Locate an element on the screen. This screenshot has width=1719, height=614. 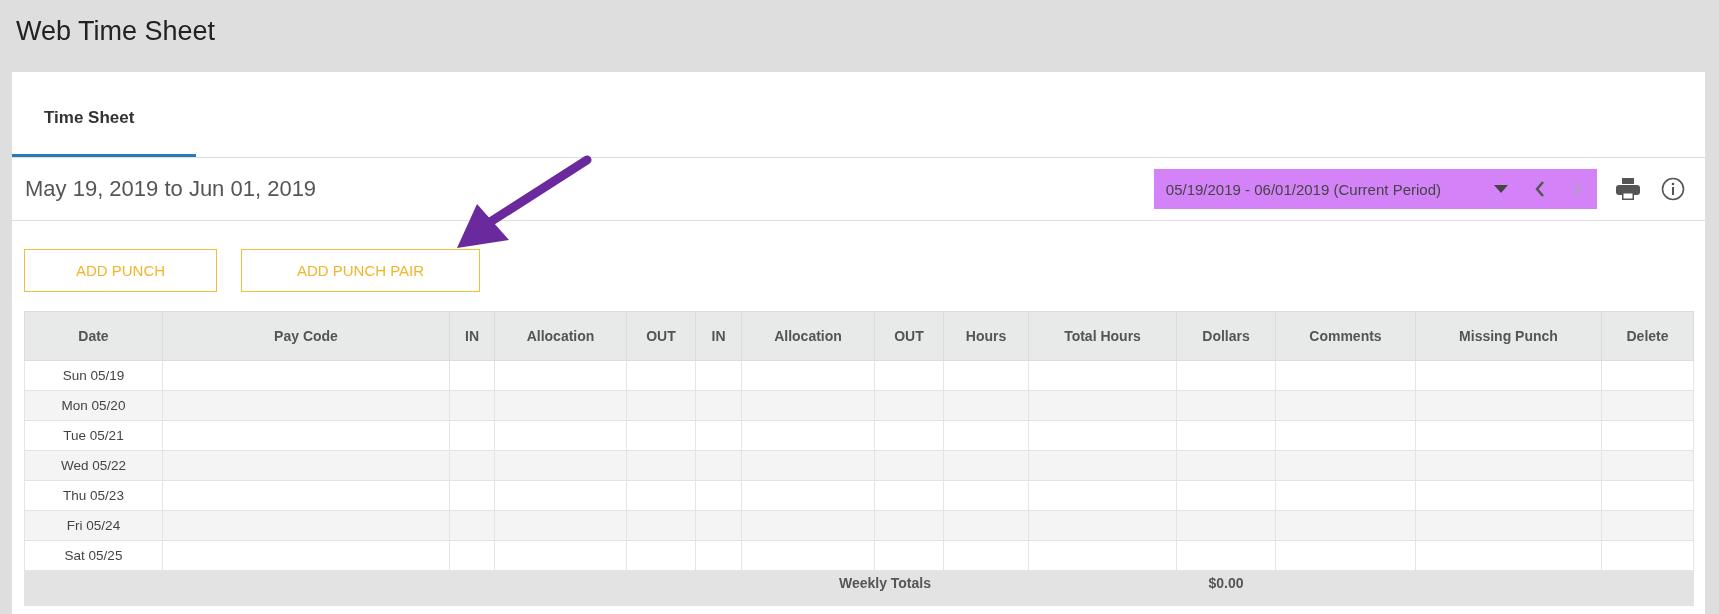
date-cell: Tue 05/21 is located at coordinates (93, 435).